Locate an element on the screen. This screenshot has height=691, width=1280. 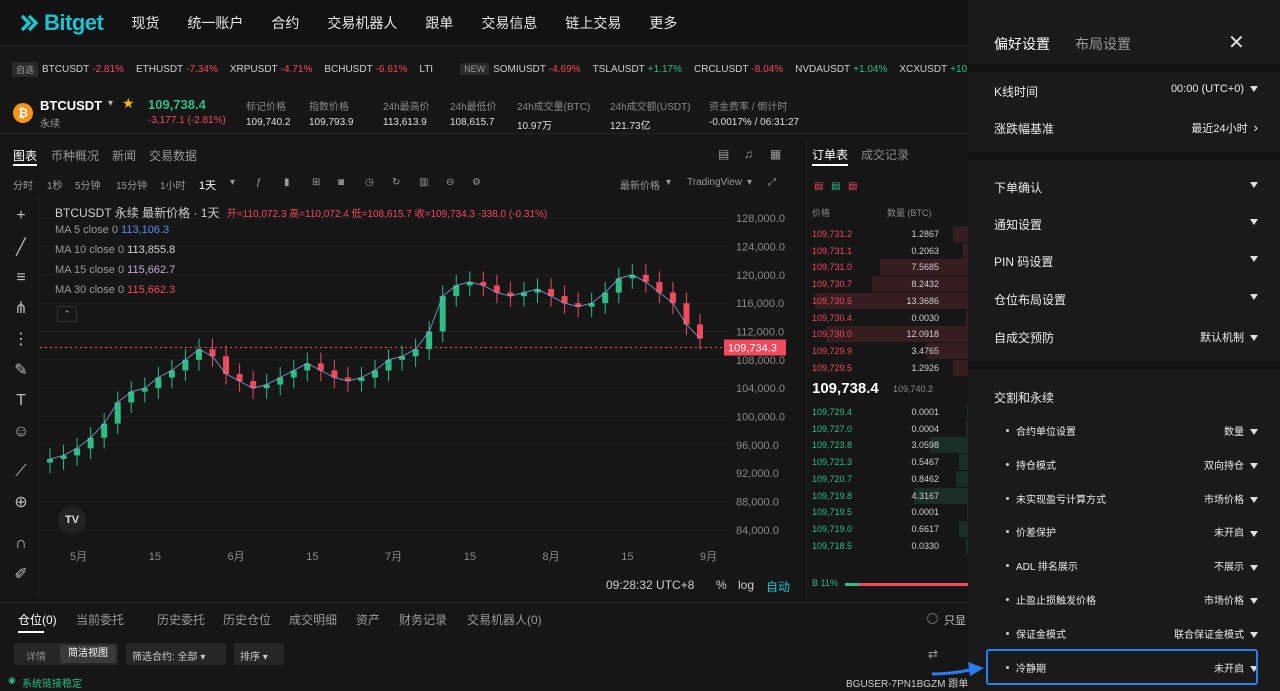
ask-row: 109,730.5 13.3686 is located at coordinates (888, 300).